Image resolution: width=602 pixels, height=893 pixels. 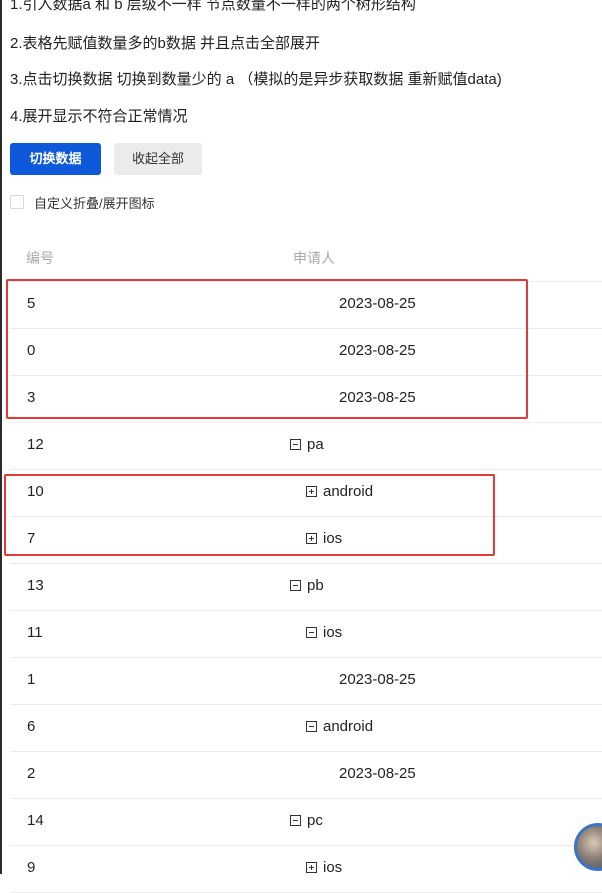 I want to click on table-row: 3 2023-08-25, so click(x=306, y=399).